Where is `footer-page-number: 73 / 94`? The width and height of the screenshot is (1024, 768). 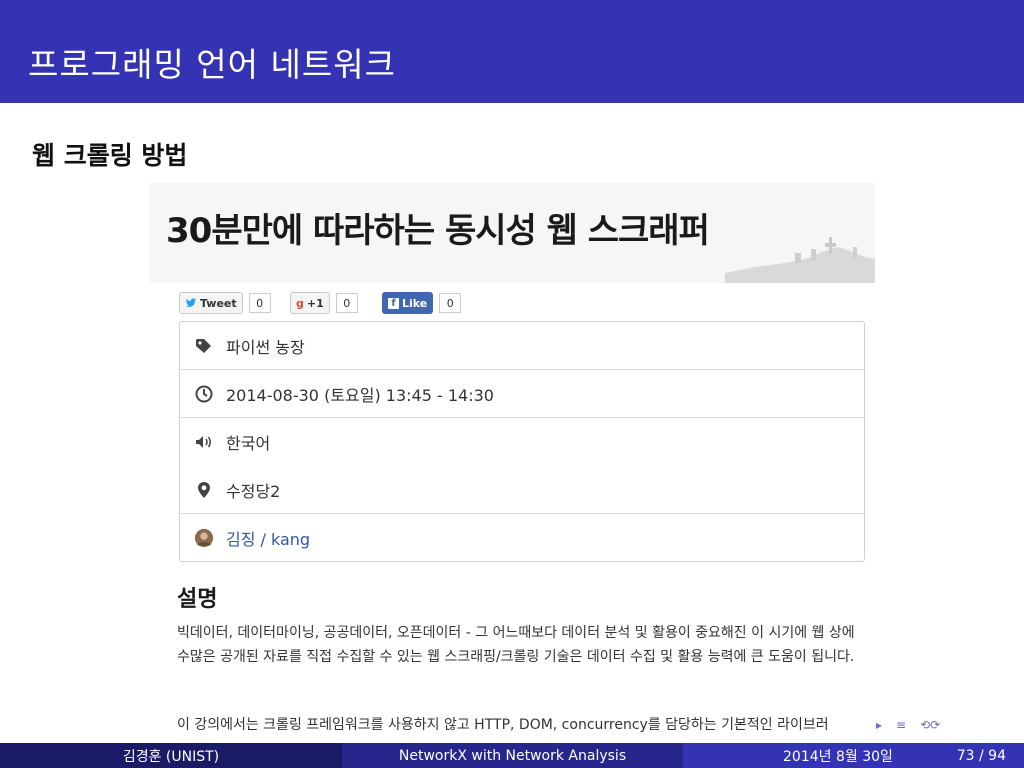 footer-page-number: 73 / 94 is located at coordinates (981, 755).